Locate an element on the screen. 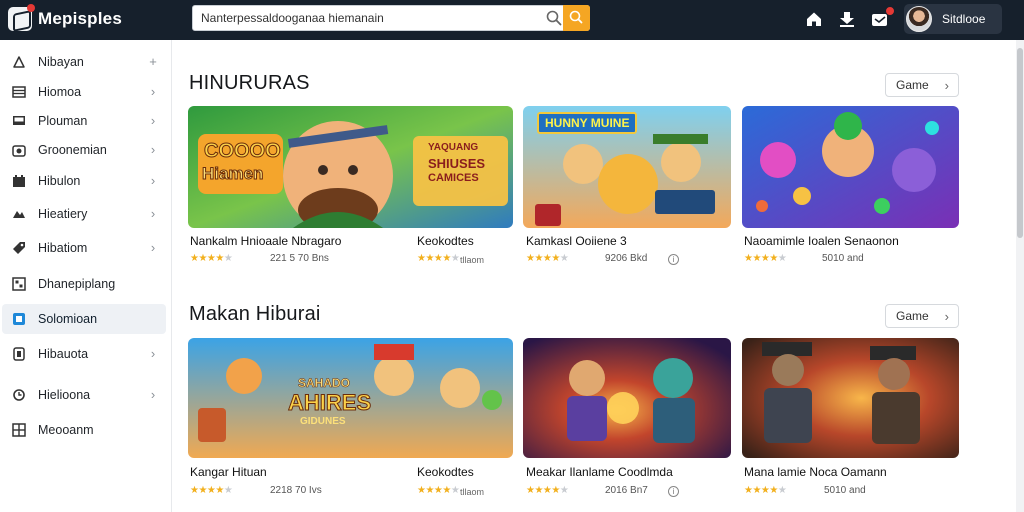  thumb-text: COOOO is located at coordinates (243, 151).